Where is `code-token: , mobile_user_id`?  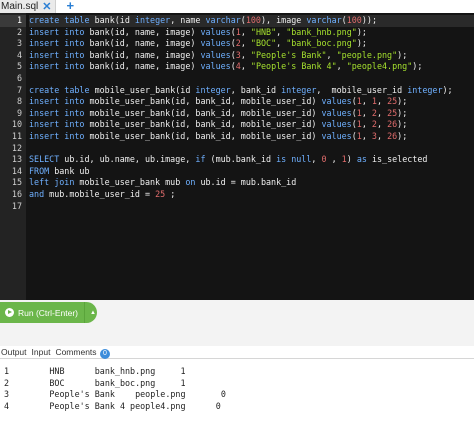
code-token: , mobile_user_id is located at coordinates (362, 89).